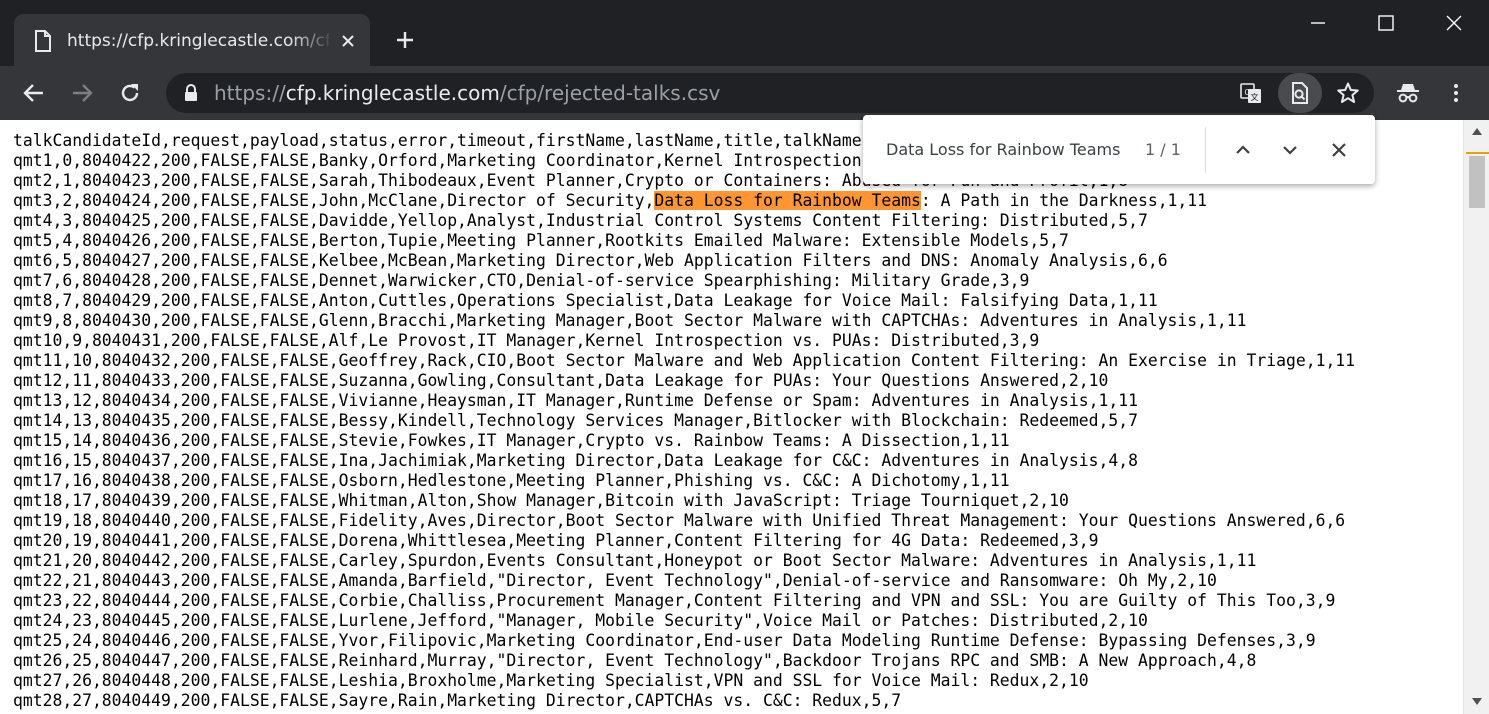 The image size is (1489, 714). What do you see at coordinates (191, 92) in the screenshot?
I see `lock-icon` at bounding box center [191, 92].